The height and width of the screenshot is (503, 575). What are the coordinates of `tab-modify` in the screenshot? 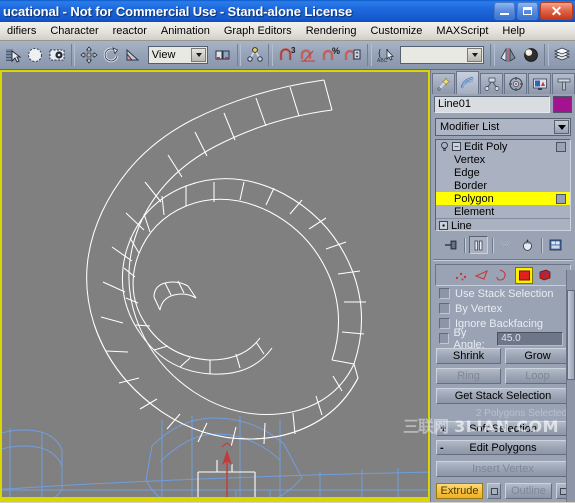 It's located at (467, 82).